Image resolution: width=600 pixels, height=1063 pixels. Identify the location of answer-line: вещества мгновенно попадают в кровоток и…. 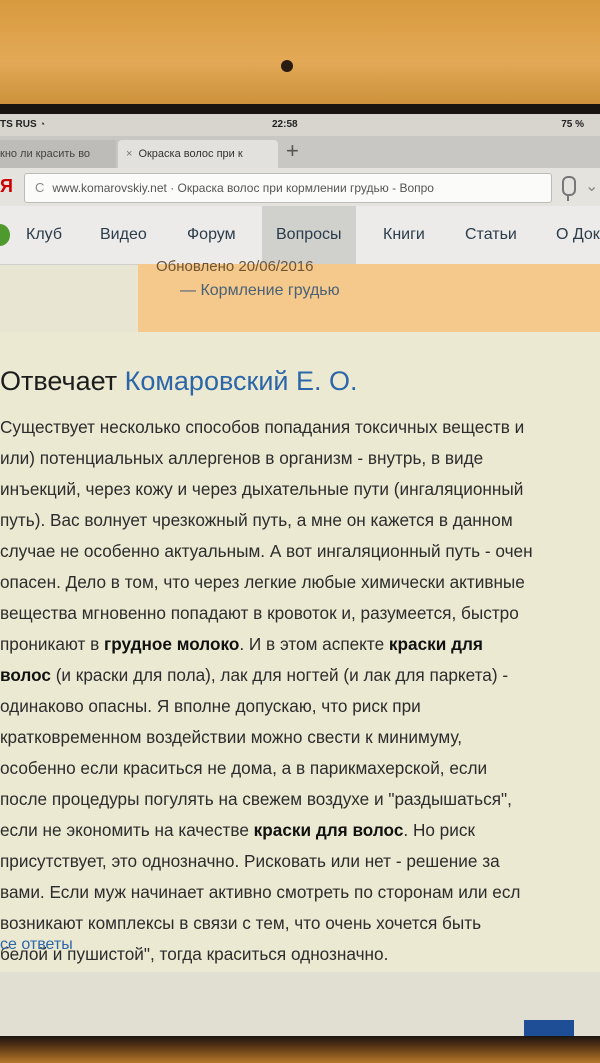
(259, 613).